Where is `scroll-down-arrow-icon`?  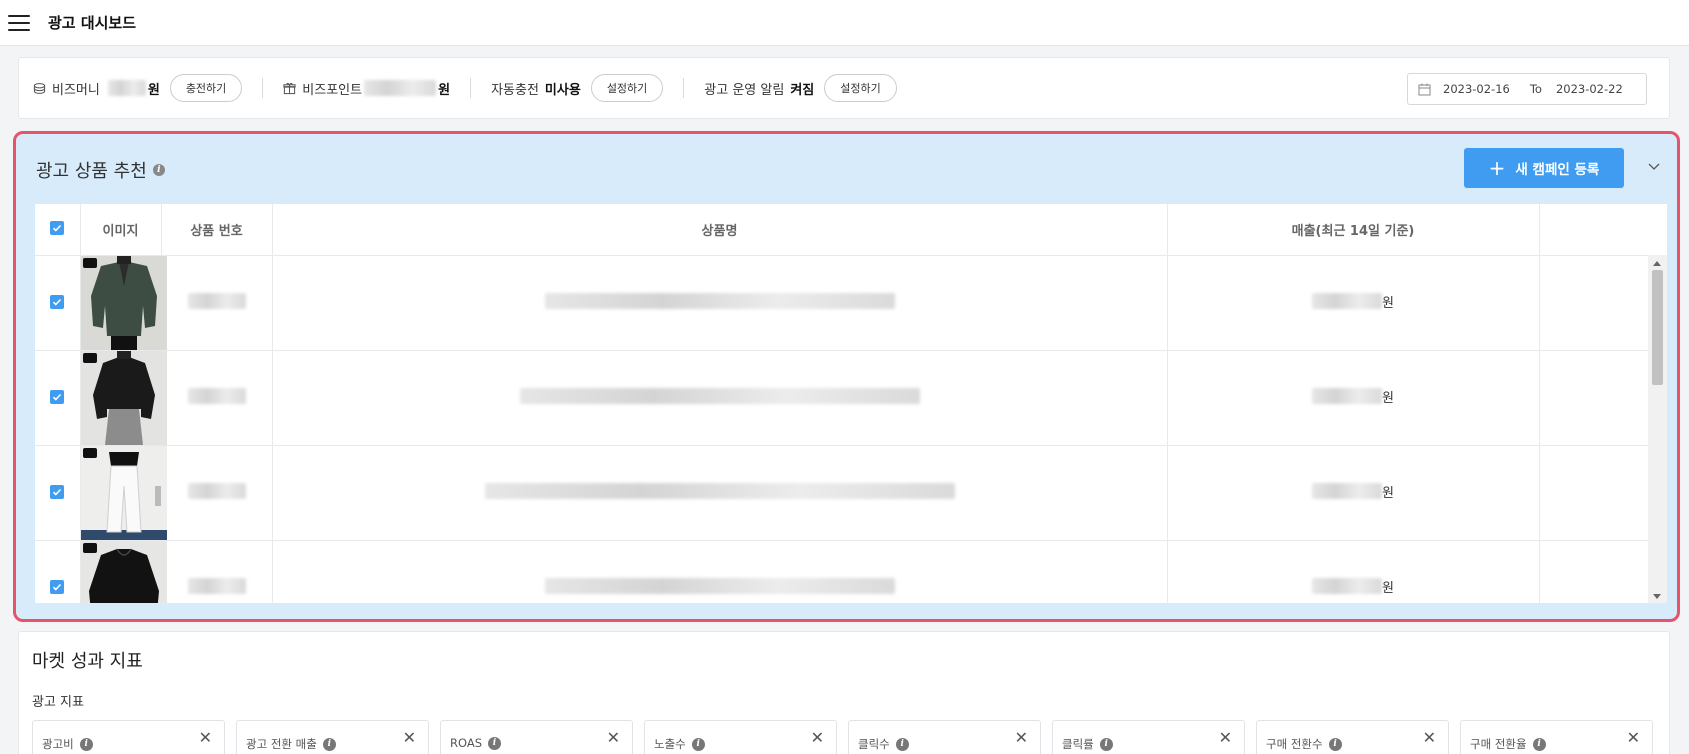
scroll-down-arrow-icon is located at coordinates (1657, 596).